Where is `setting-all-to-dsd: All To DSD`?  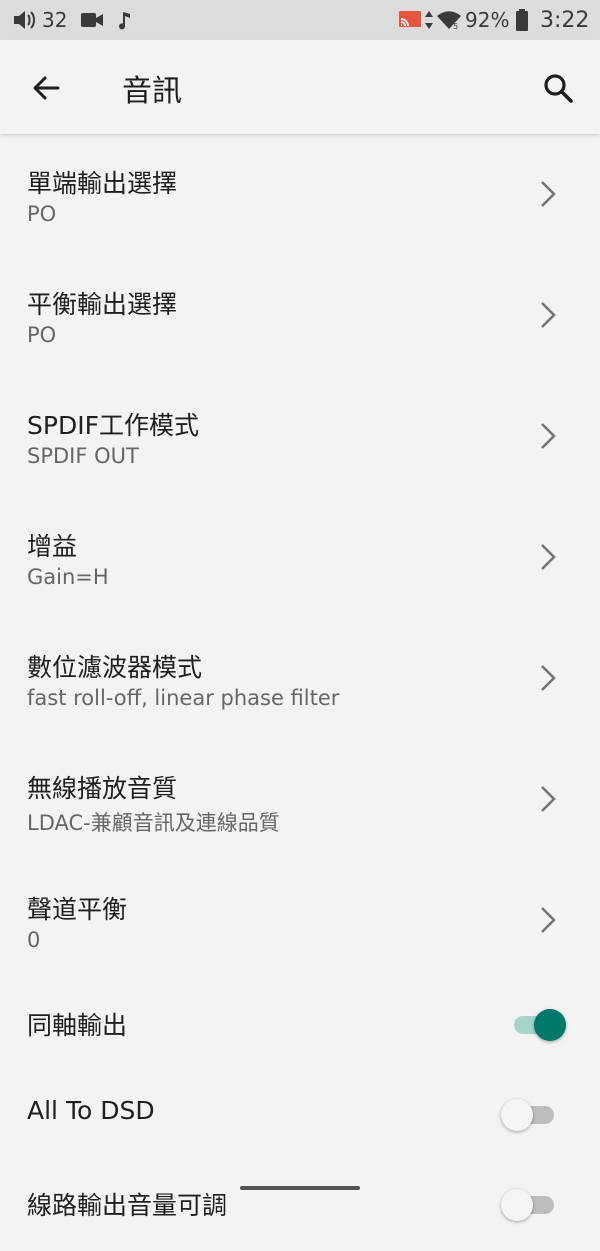
setting-all-to-dsd: All To DSD is located at coordinates (300, 1116).